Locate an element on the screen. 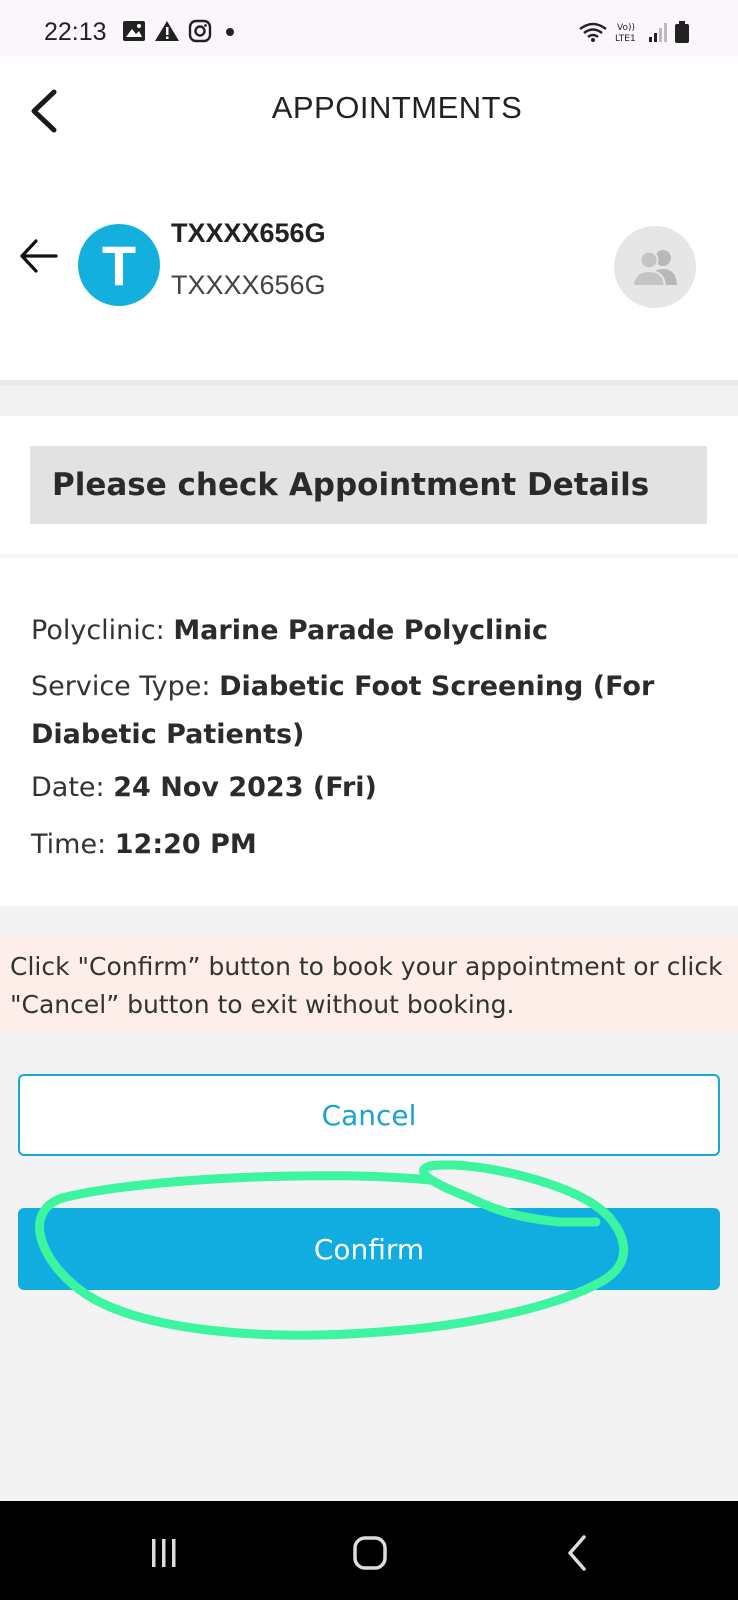  signal-icon is located at coordinates (658, 32).